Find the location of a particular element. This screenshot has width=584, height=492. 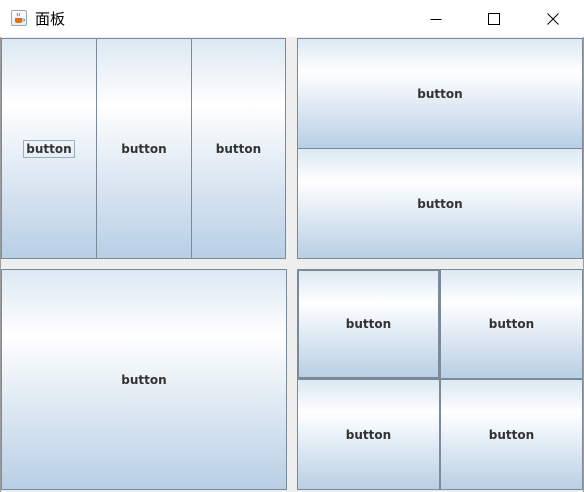

title-bar: 面板 is located at coordinates (292, 18).